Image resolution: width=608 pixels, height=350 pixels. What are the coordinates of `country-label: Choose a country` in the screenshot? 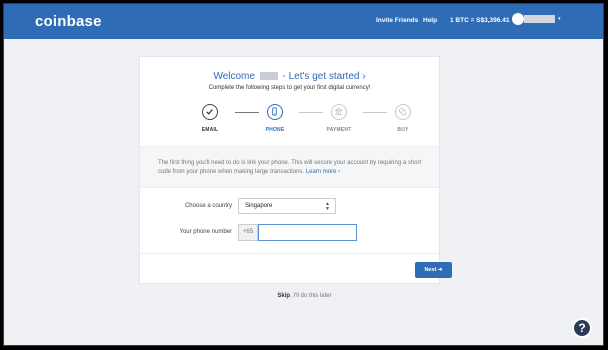 It's located at (208, 206).